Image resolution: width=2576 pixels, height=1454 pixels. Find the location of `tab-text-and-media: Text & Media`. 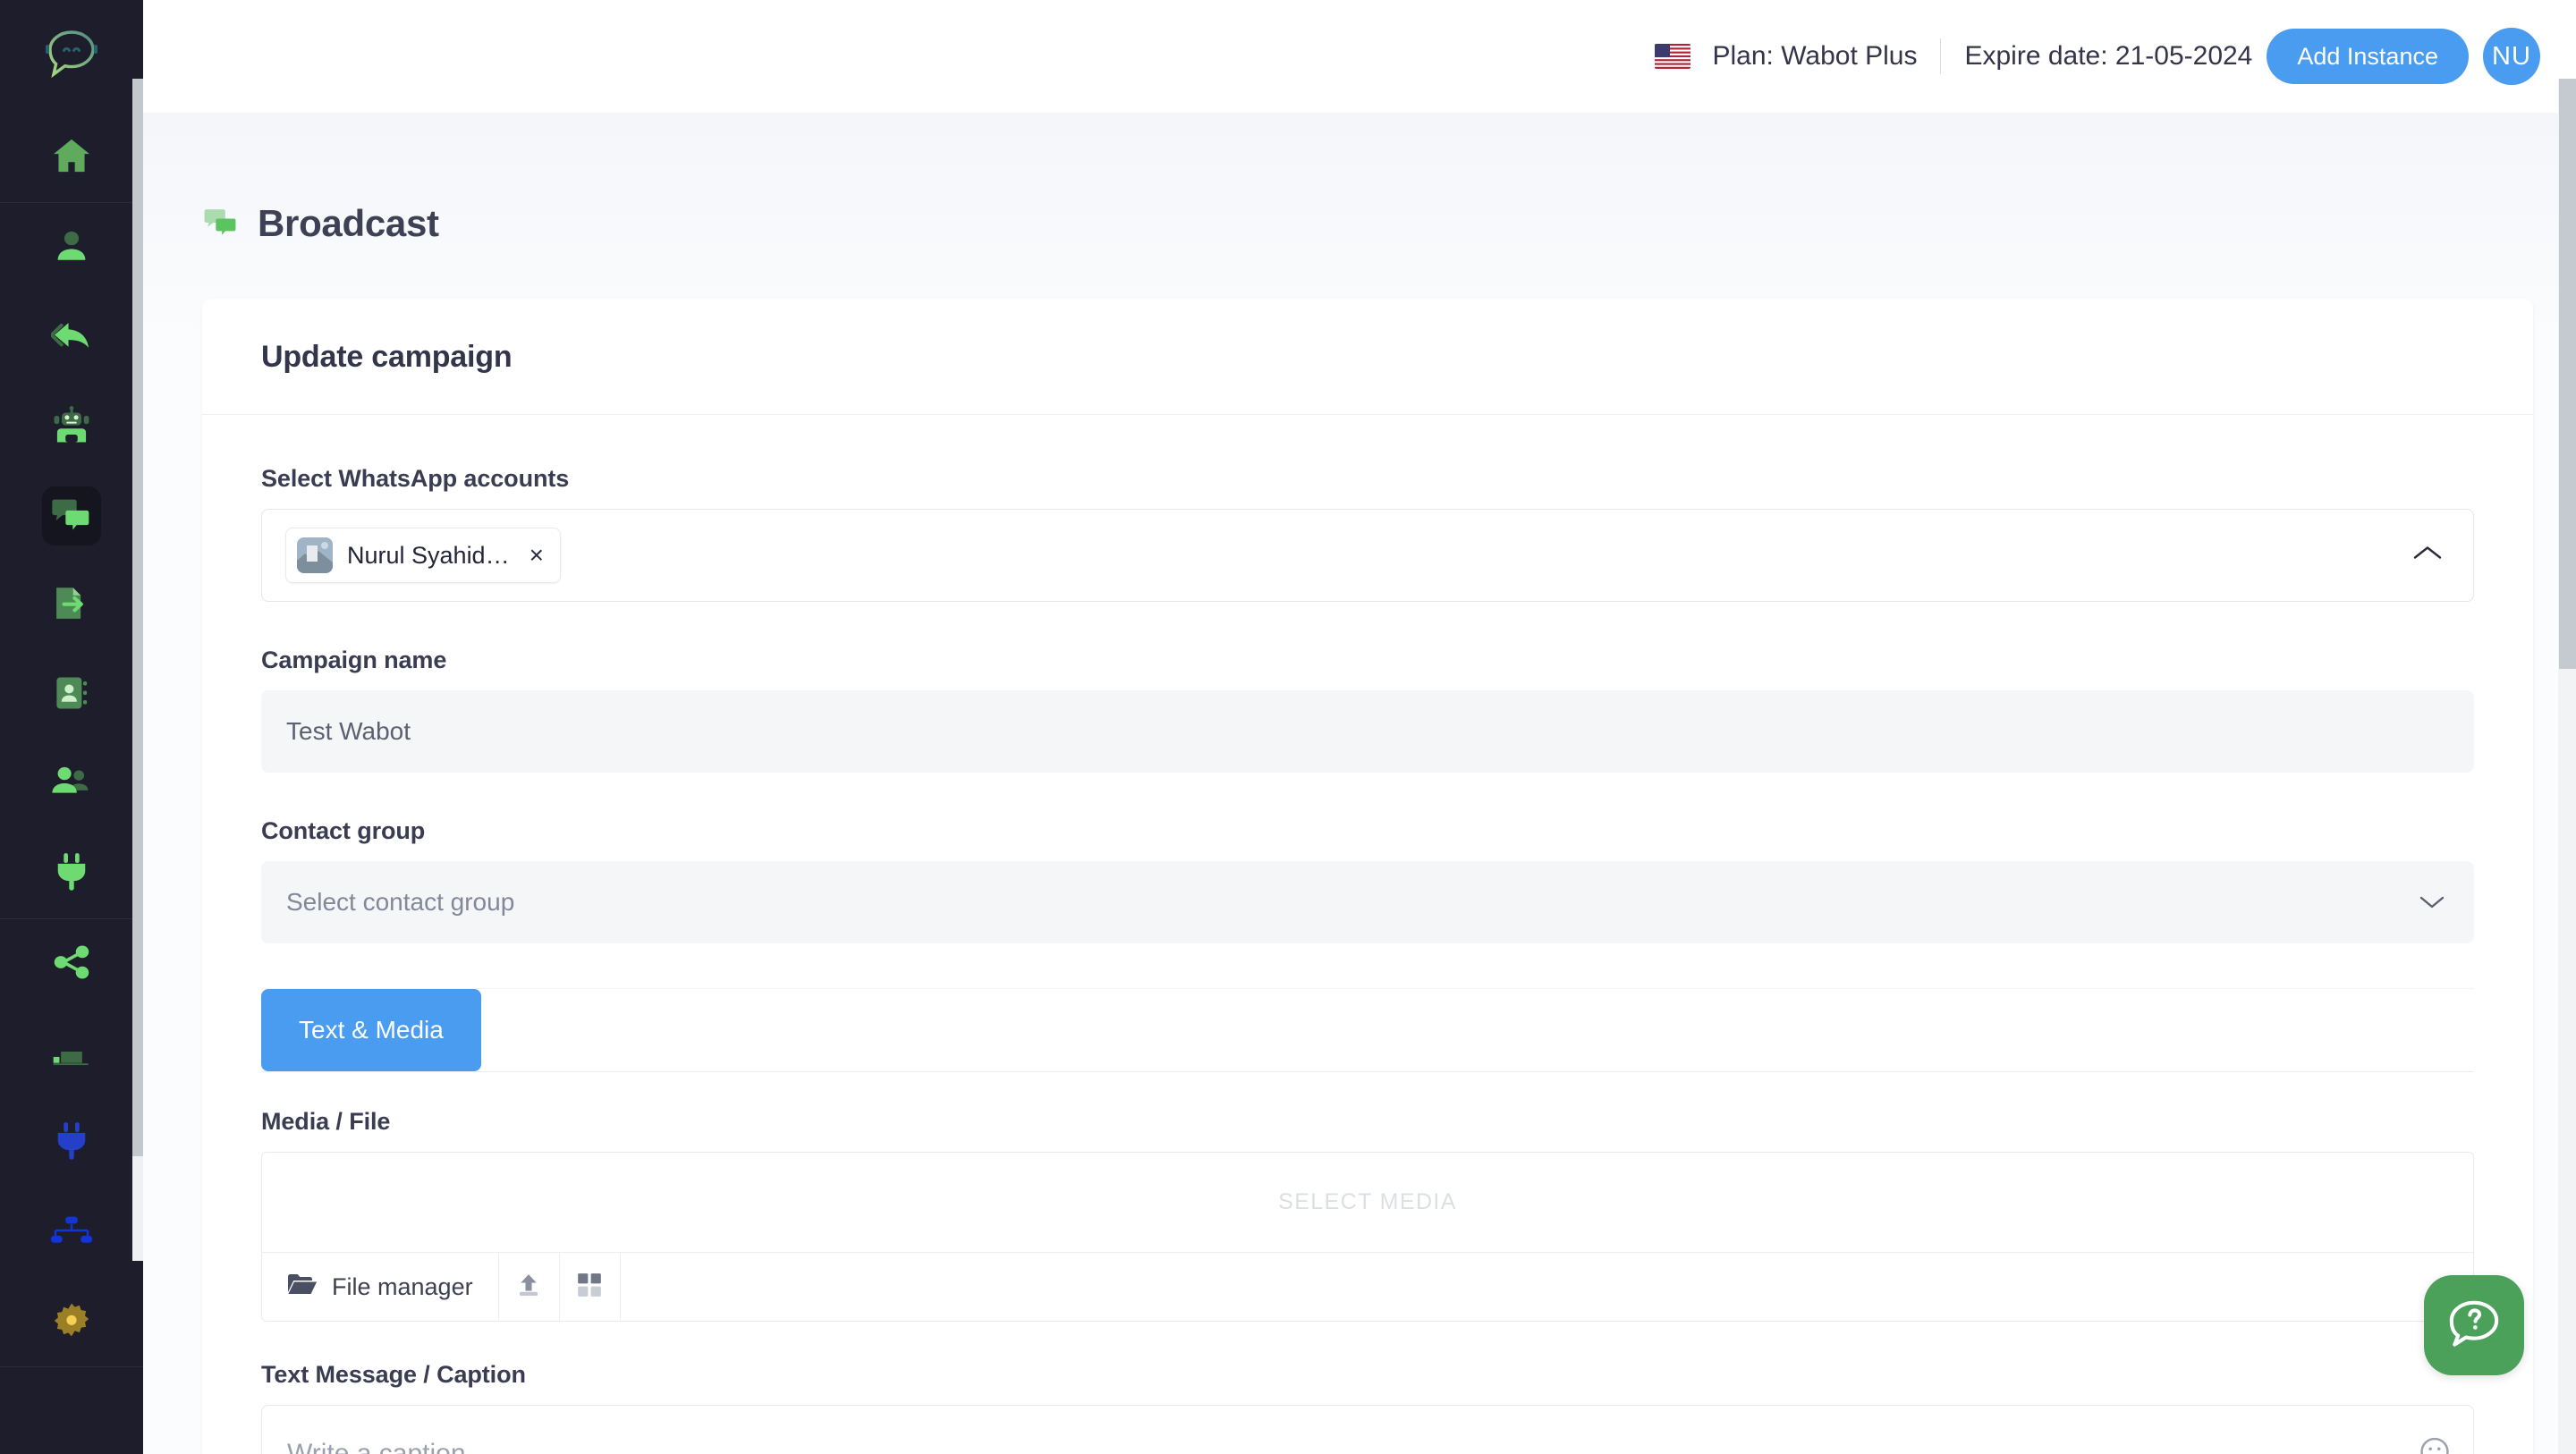

tab-text-and-media: Text & Media is located at coordinates (371, 1030).